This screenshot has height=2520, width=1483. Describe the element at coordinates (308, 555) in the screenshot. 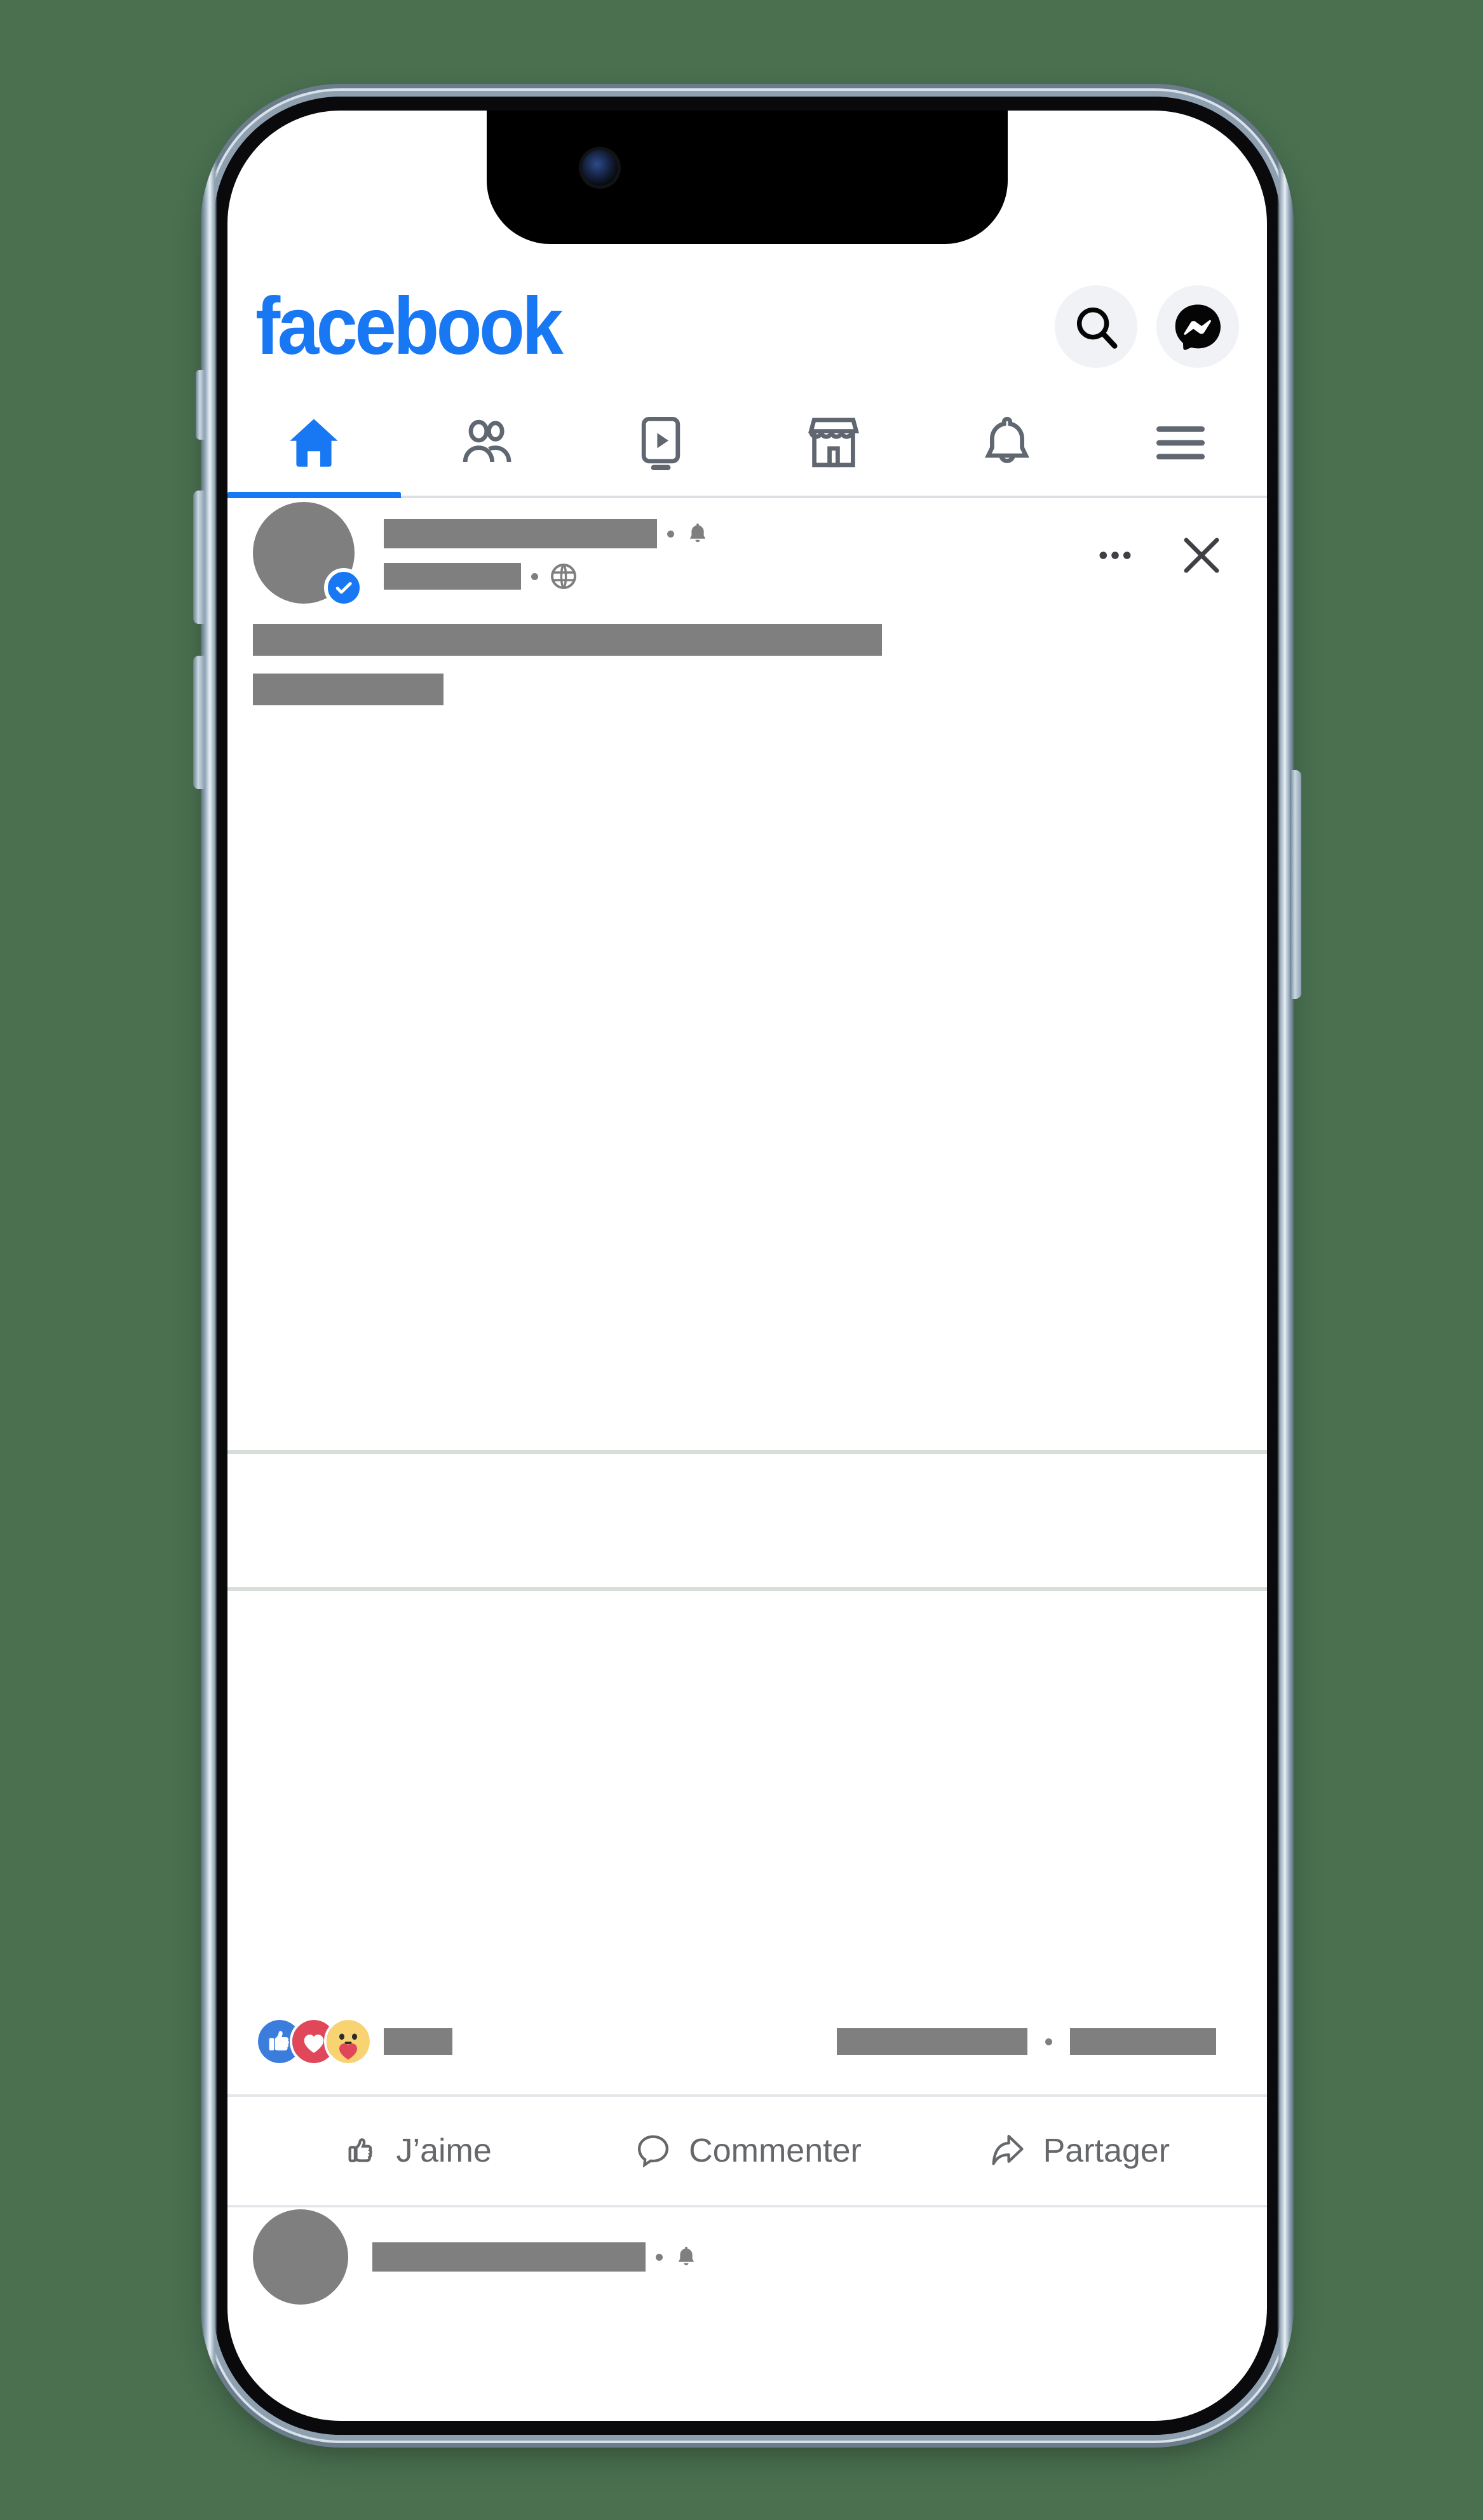

I see `author-avatar-wrapper` at that location.